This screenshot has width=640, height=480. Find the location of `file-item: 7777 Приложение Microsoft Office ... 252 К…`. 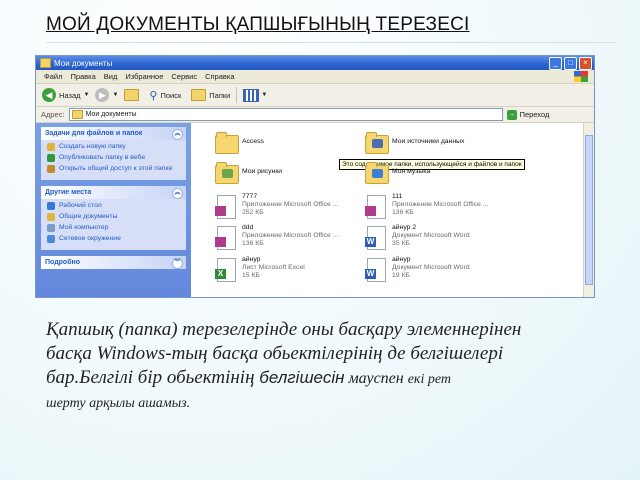

file-item: 7777 Приложение Microsoft Office ... 252 К… is located at coordinates (285, 206).